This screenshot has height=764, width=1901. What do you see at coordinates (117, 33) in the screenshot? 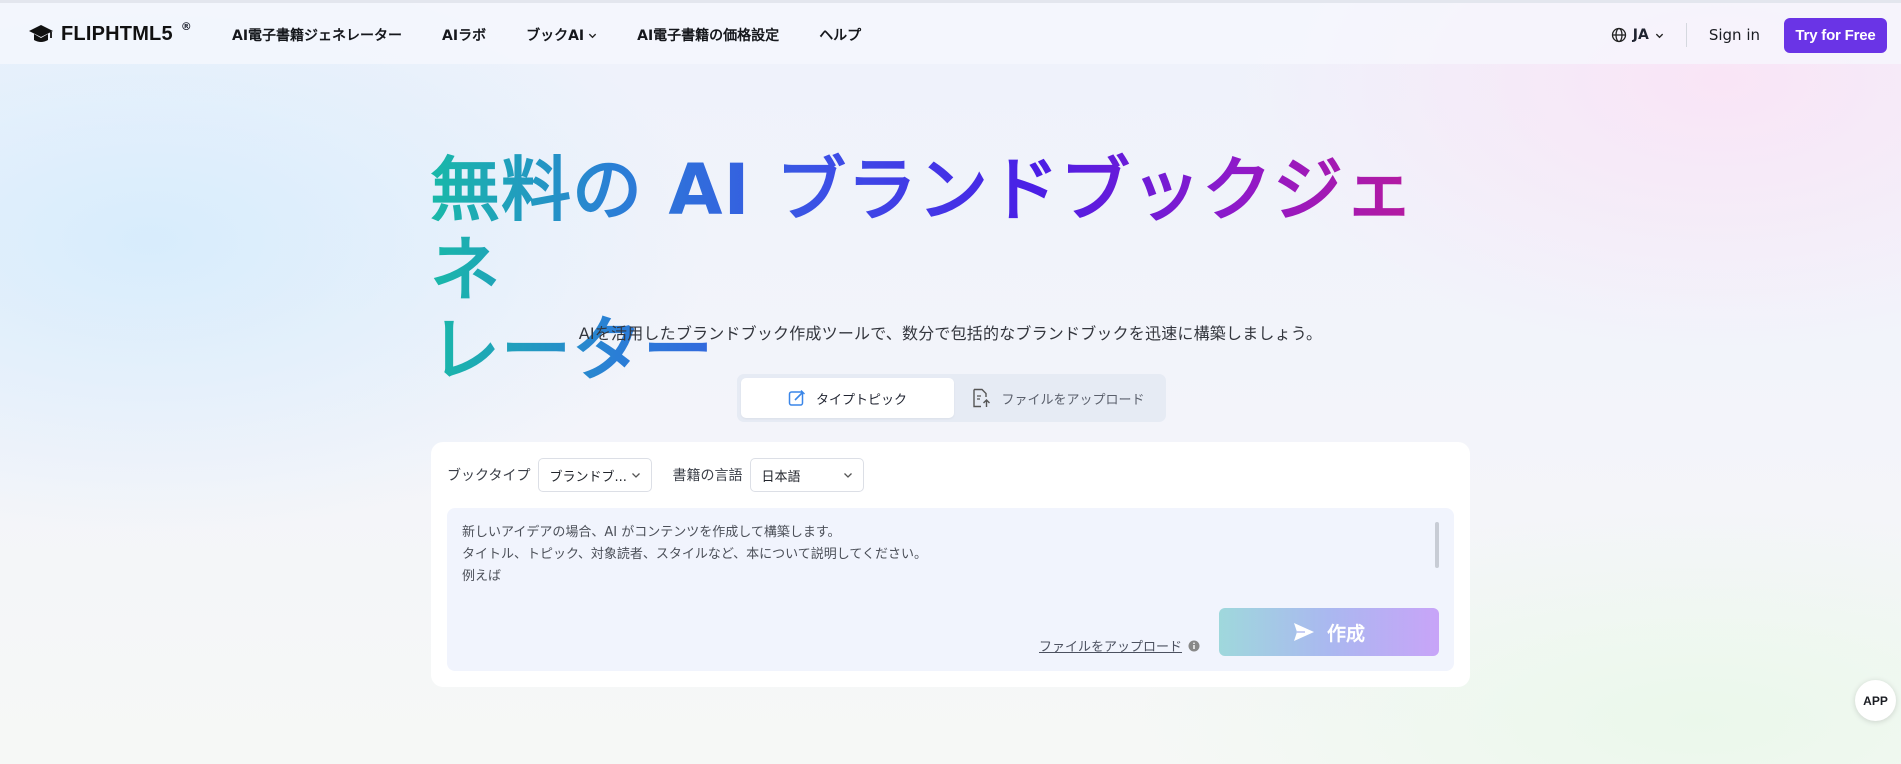
I see `logo-text: FLIPHTML5` at bounding box center [117, 33].